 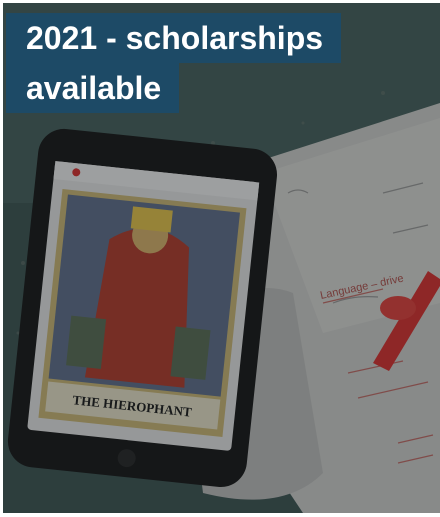 I want to click on card-title-line-1: 2021 - scholarships, so click(x=174, y=38).